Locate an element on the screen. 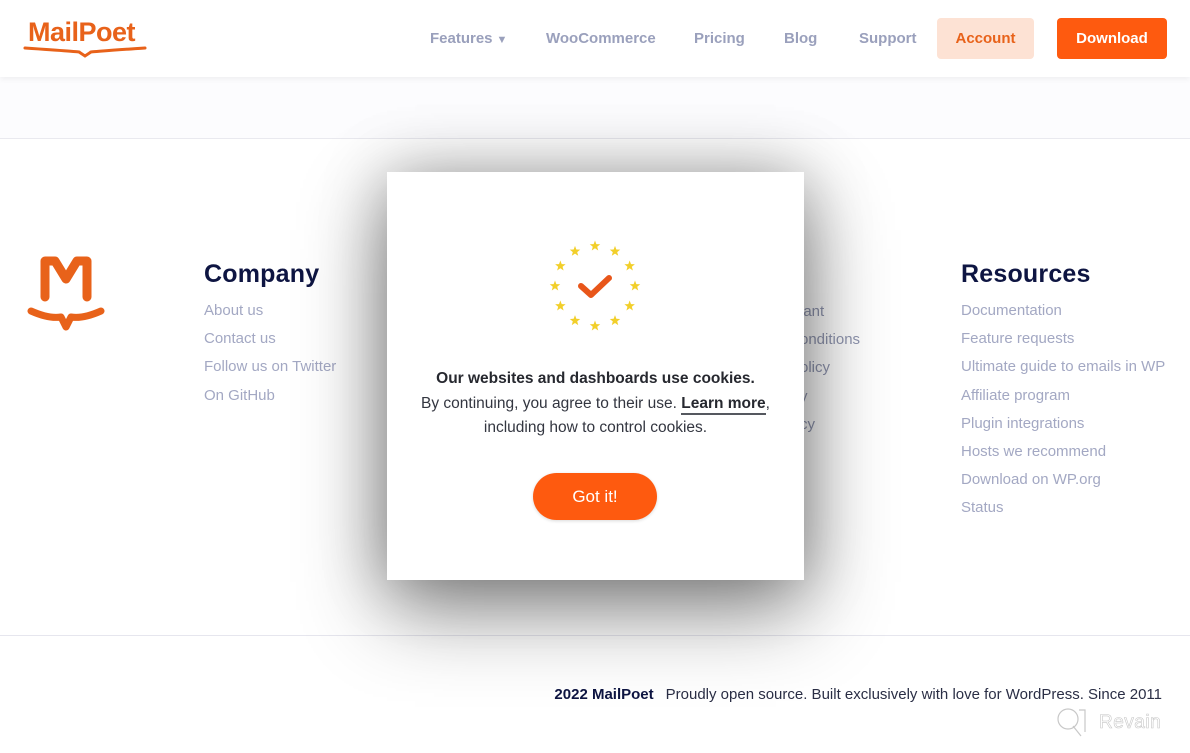 Image resolution: width=1190 pixels, height=753 pixels. footer-link-github: On GitHub is located at coordinates (270, 400).